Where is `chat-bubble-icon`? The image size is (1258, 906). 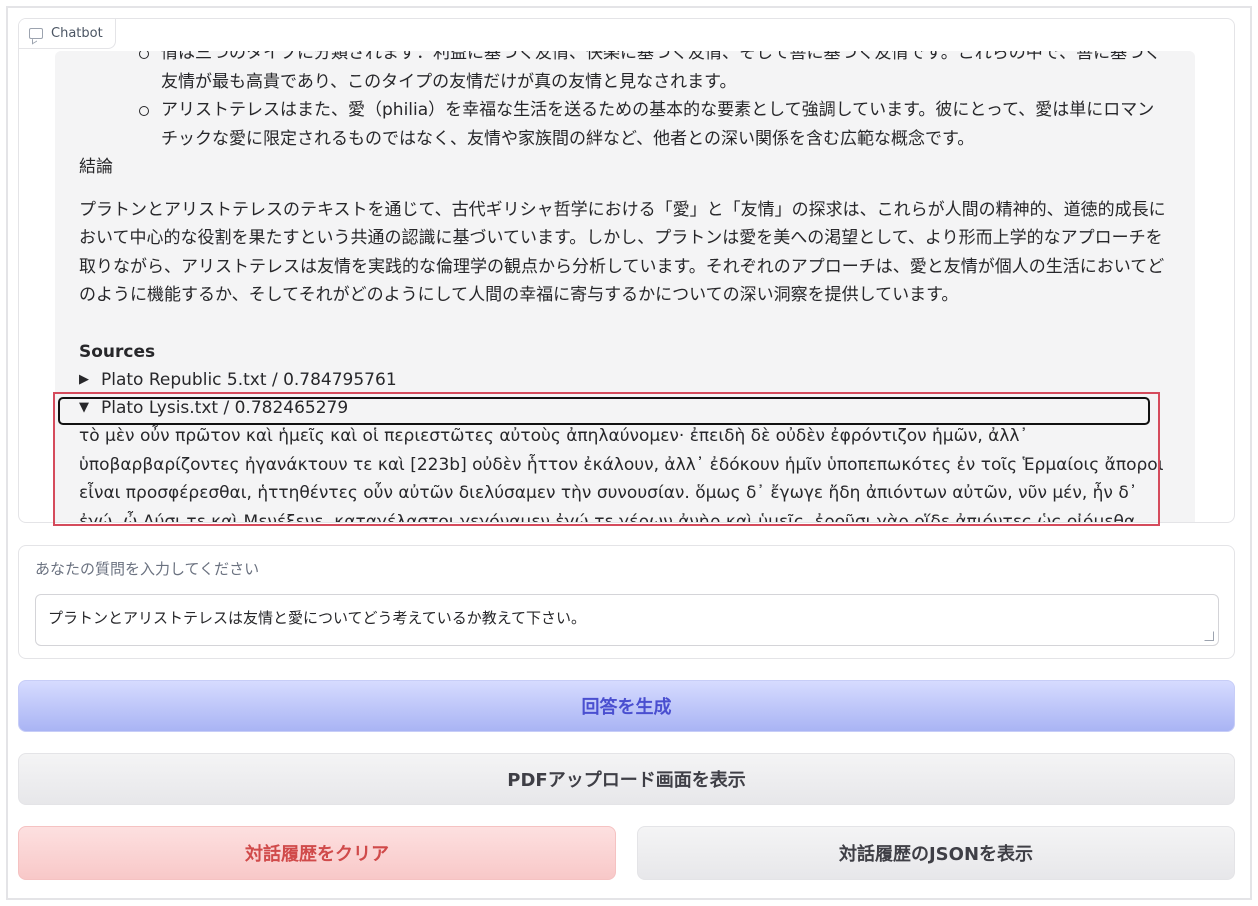
chat-bubble-icon is located at coordinates (36, 33).